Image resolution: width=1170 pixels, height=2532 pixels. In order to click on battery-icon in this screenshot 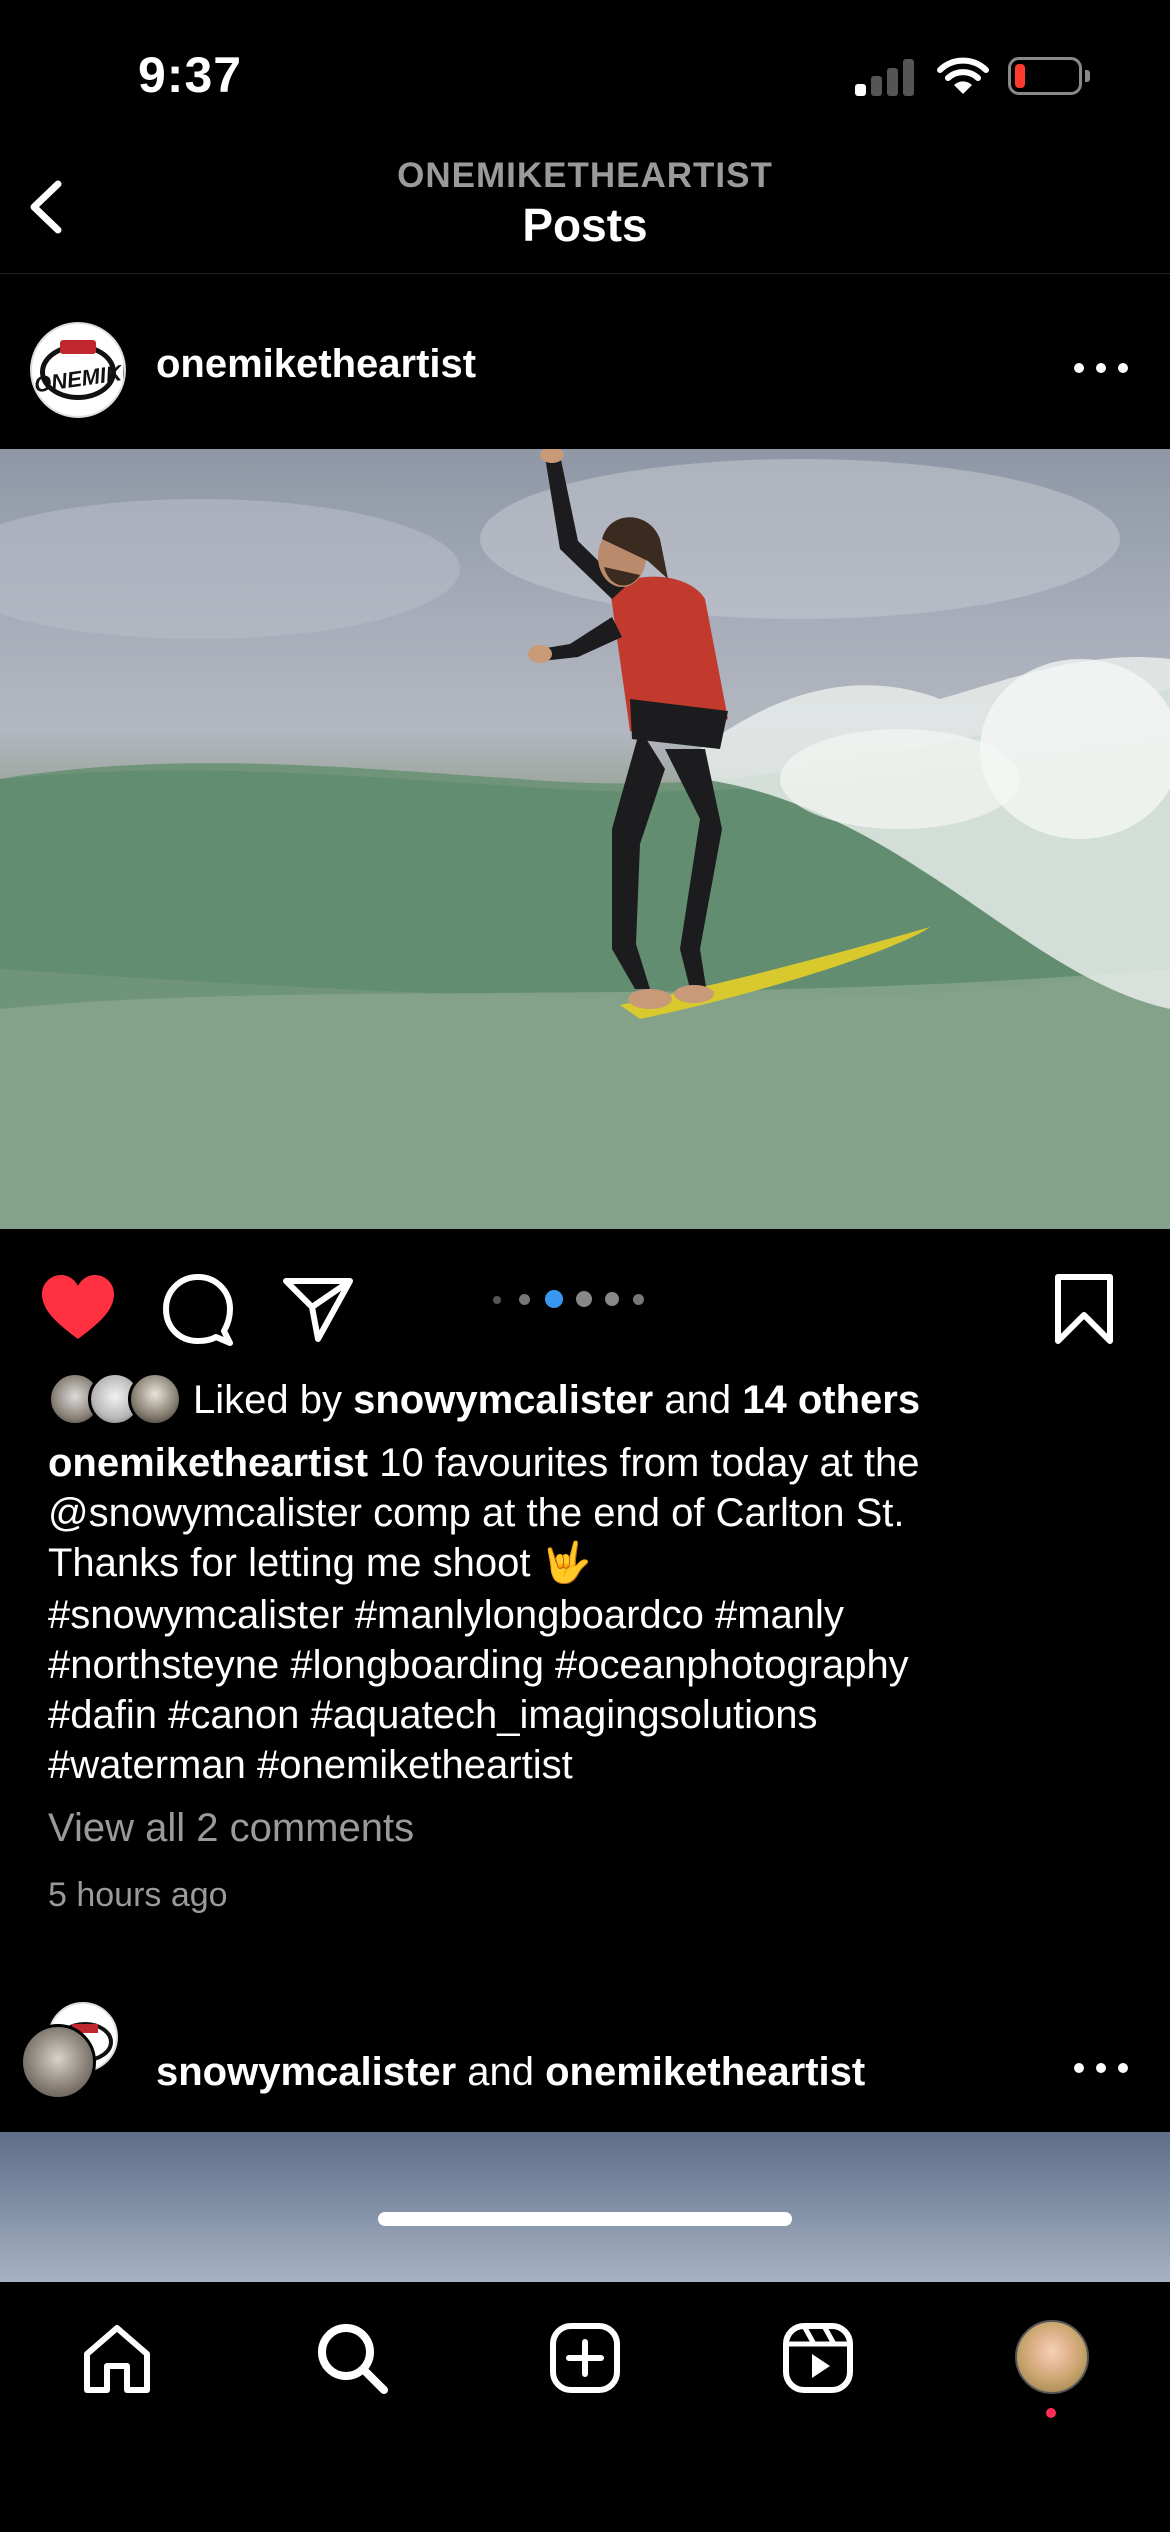, I will do `click(1049, 77)`.